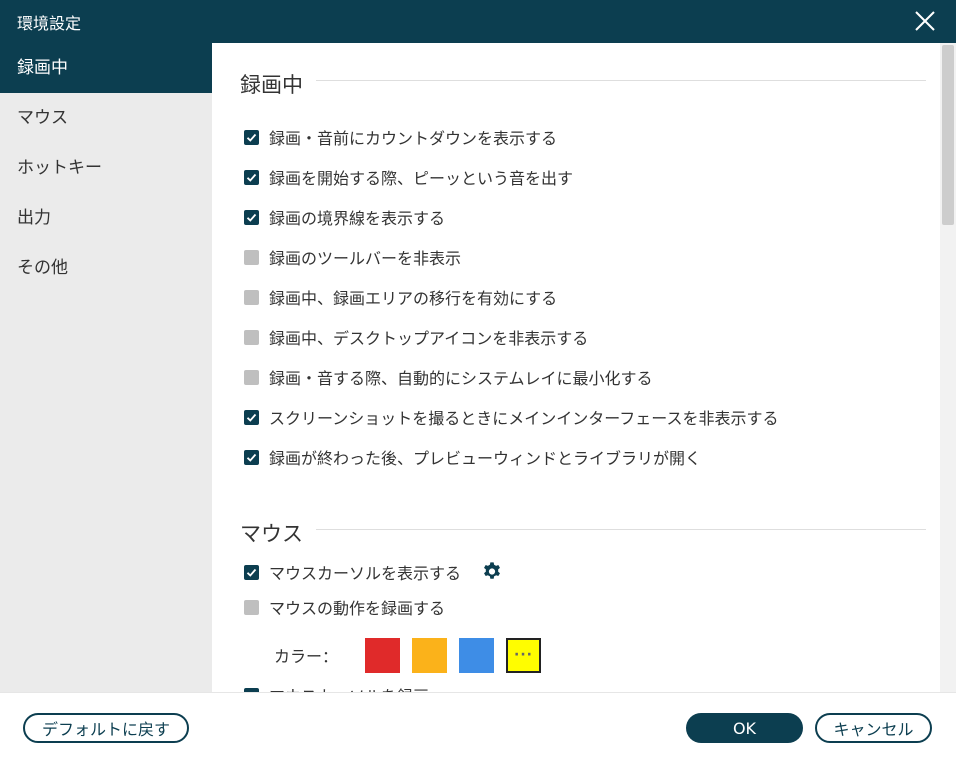 This screenshot has height=768, width=956. I want to click on color-label: カラー：, so click(306, 656).